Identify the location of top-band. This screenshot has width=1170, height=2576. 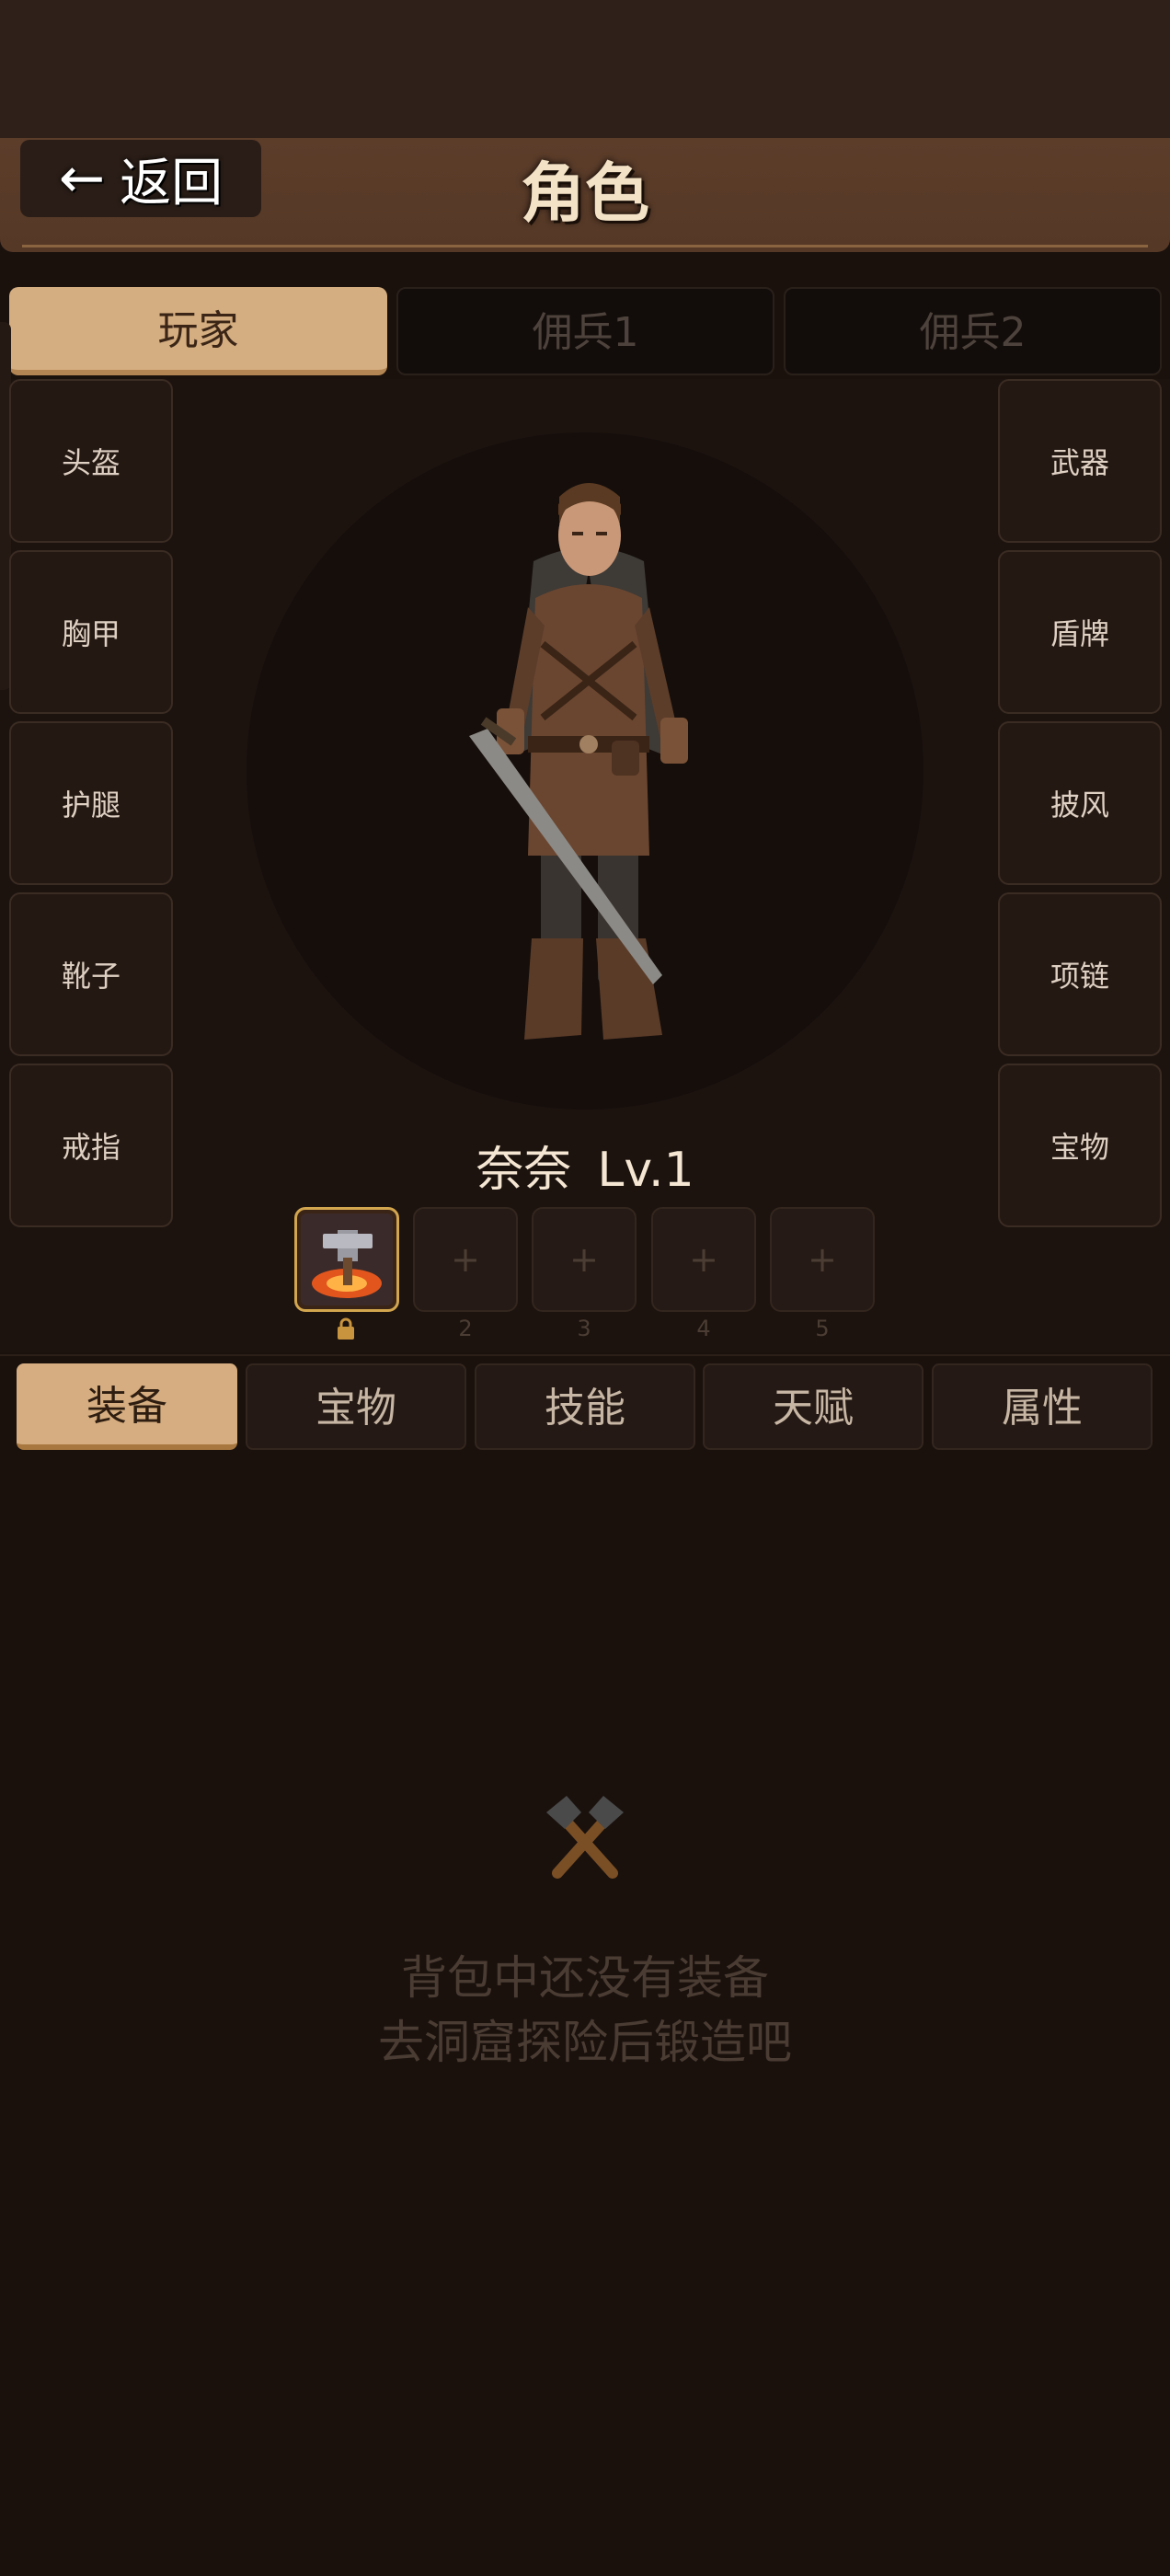
(585, 69).